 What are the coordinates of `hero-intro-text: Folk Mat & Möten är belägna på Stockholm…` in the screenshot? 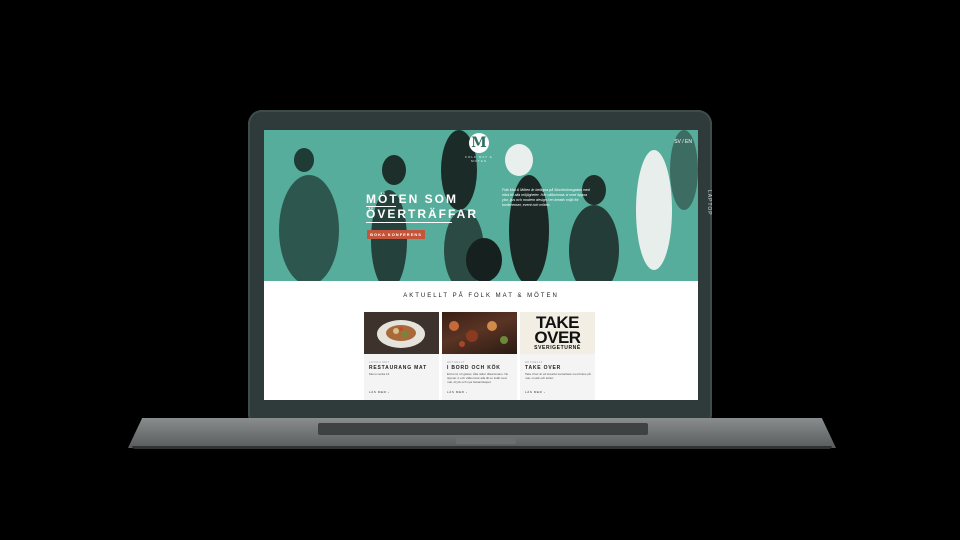 It's located at (546, 197).